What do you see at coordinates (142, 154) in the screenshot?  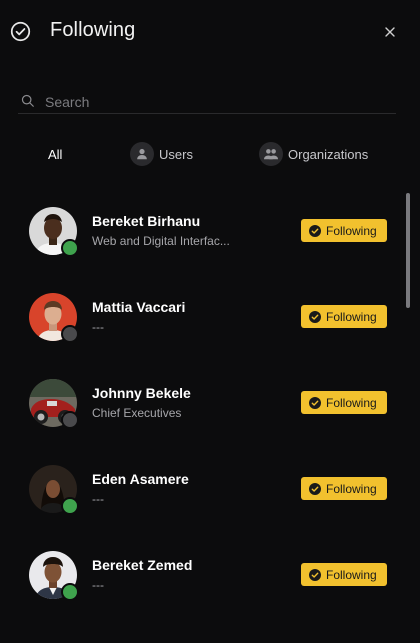 I see `user-icon` at bounding box center [142, 154].